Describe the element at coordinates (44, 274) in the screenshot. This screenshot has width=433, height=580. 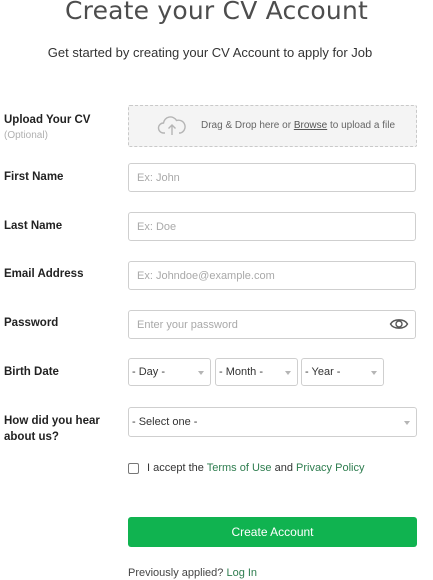
I see `email-label: Email Address` at that location.